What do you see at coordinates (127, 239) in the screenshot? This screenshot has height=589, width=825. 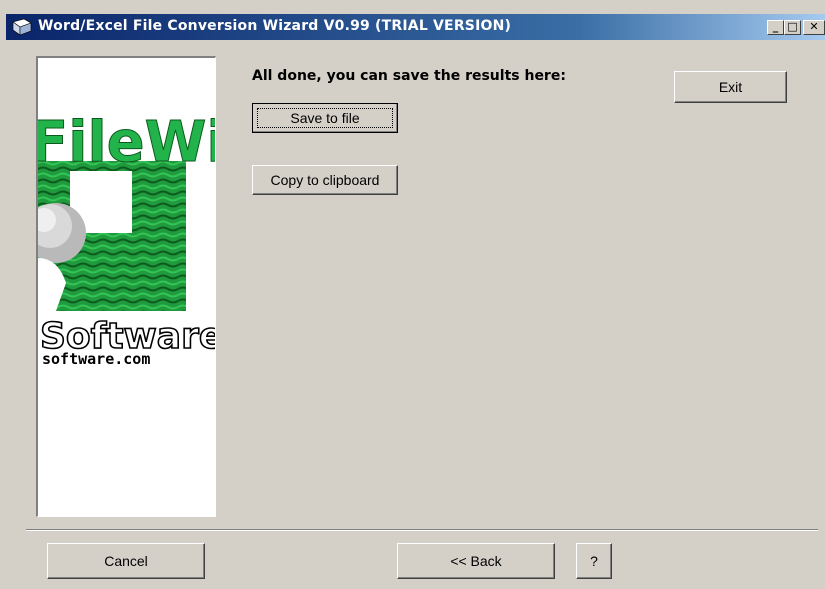 I see `filewiz-logo: FileWiz Software software.com` at bounding box center [127, 239].